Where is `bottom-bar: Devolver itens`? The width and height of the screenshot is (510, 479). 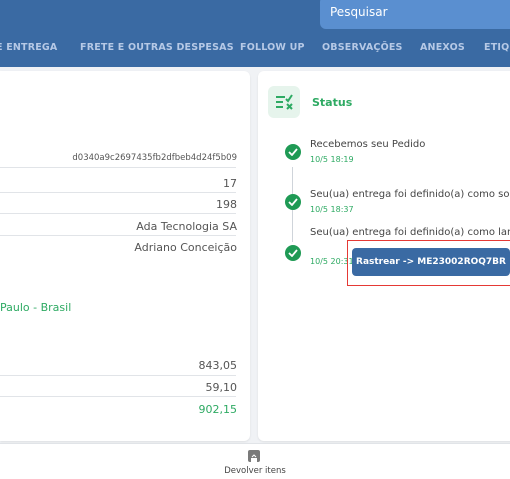 bottom-bar: Devolver itens is located at coordinates (255, 461).